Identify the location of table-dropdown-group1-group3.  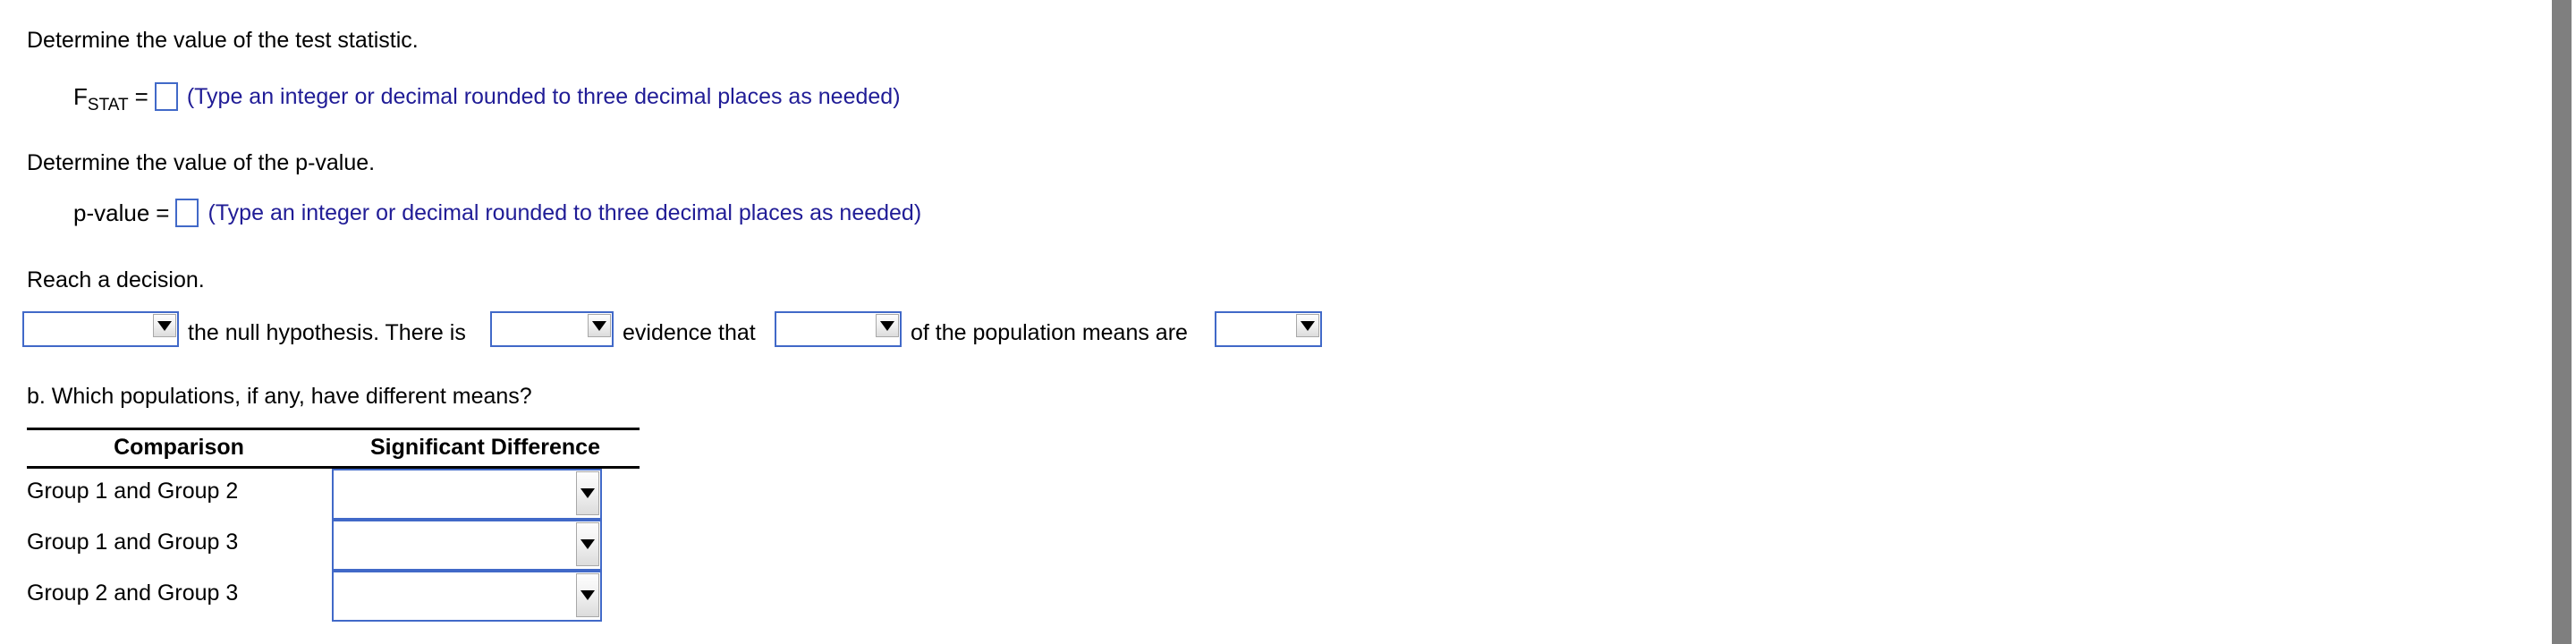
(467, 545).